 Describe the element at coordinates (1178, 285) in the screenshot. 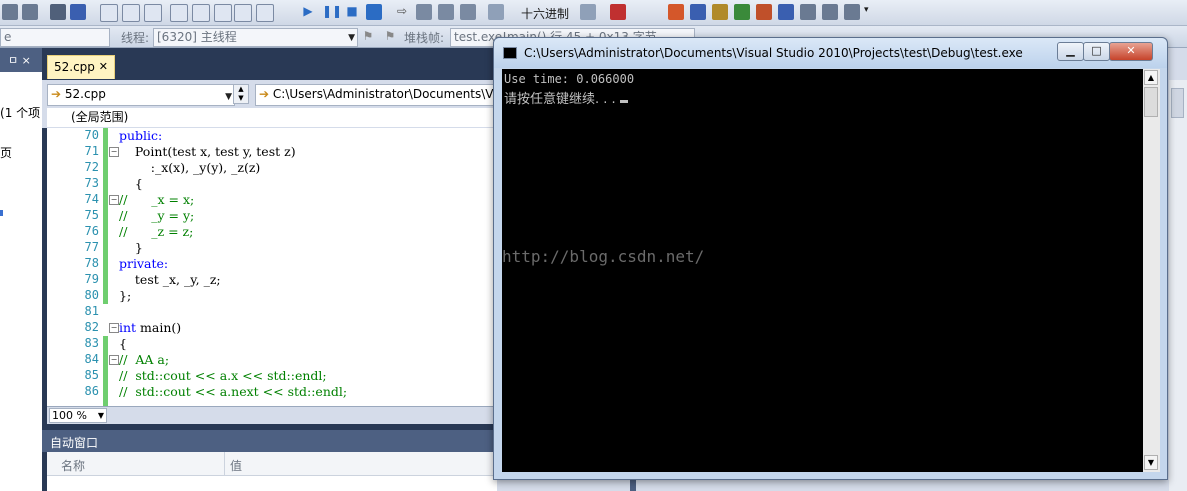

I see `editor-vertical-scrollbar` at that location.